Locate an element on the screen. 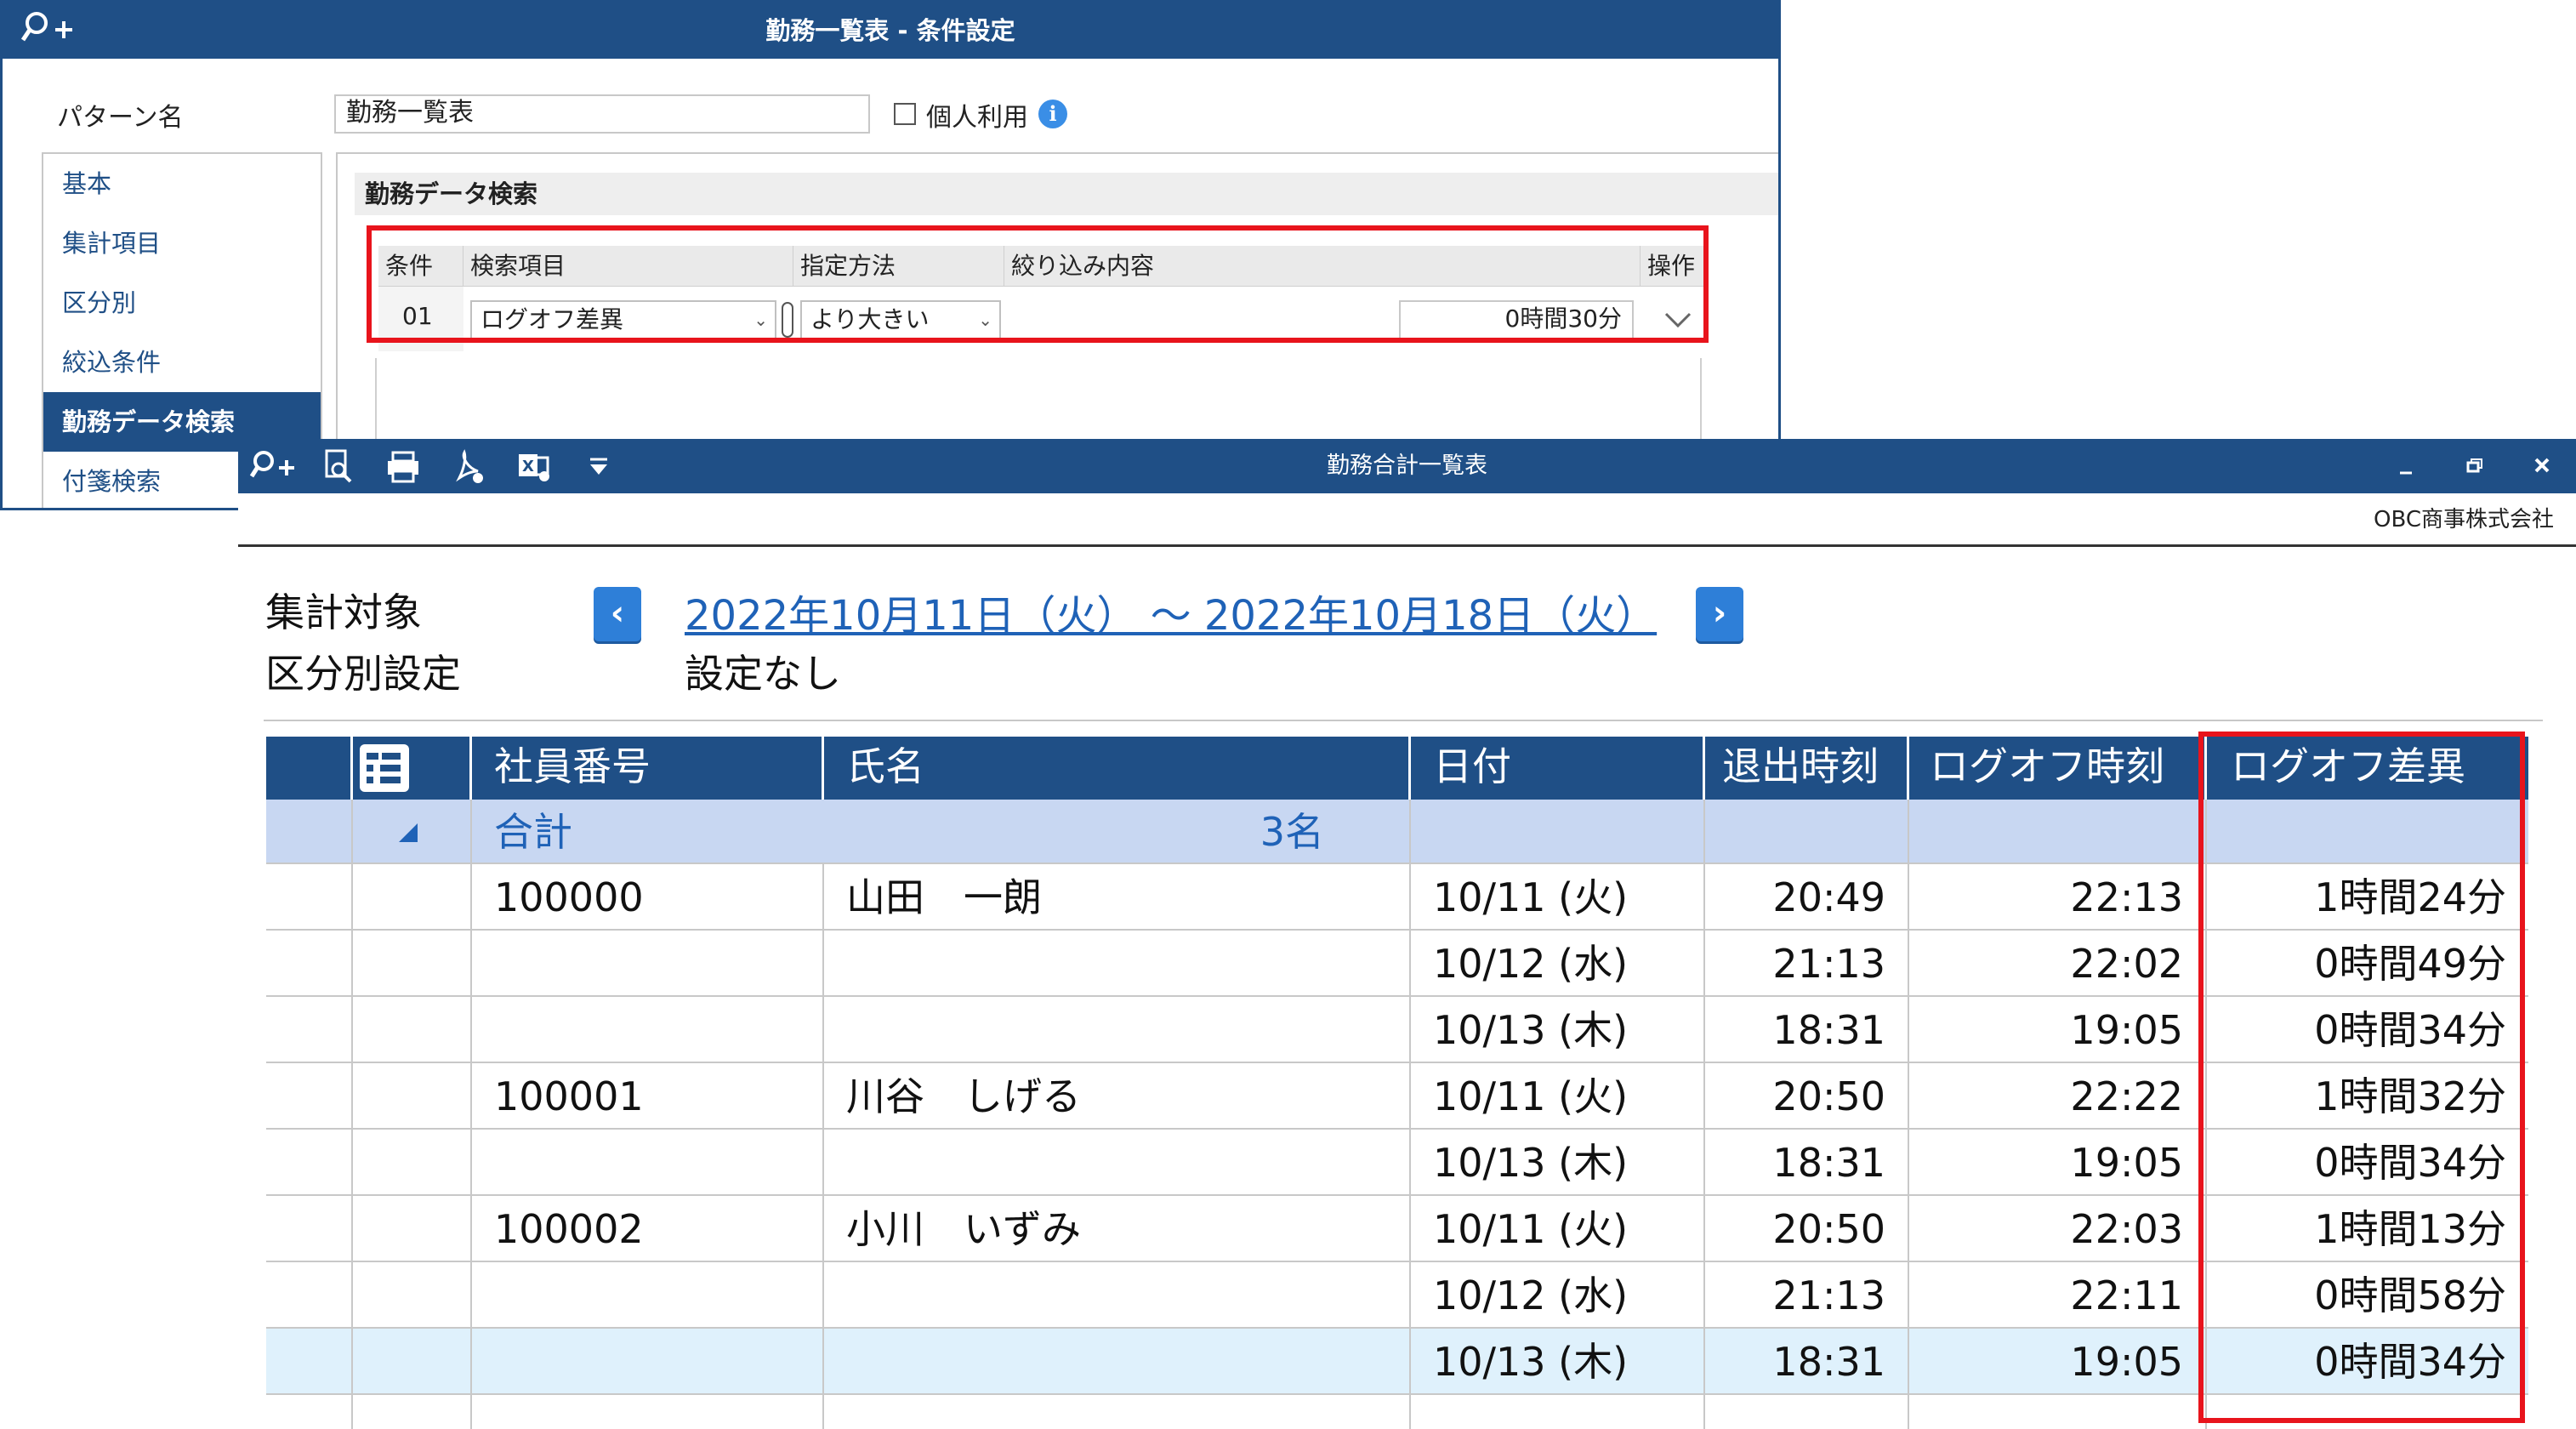  col-logoff-time: ログオフ時刻 is located at coordinates (2058, 768).